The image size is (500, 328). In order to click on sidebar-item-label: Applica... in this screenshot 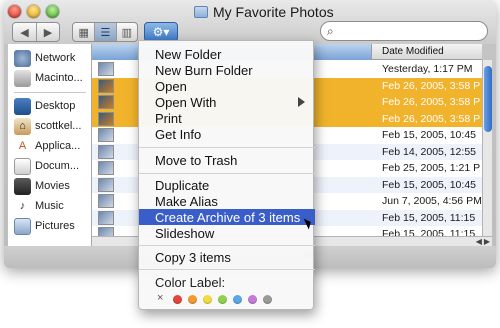, I will do `click(58, 146)`.